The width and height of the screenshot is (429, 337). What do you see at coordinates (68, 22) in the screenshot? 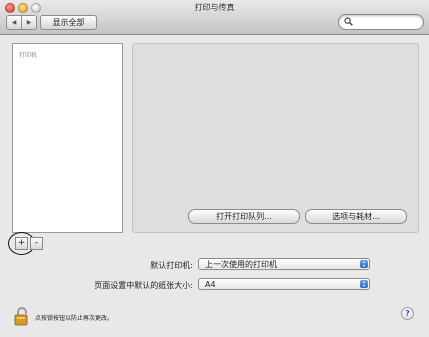
I see `show-all-button: 显示全部` at bounding box center [68, 22].